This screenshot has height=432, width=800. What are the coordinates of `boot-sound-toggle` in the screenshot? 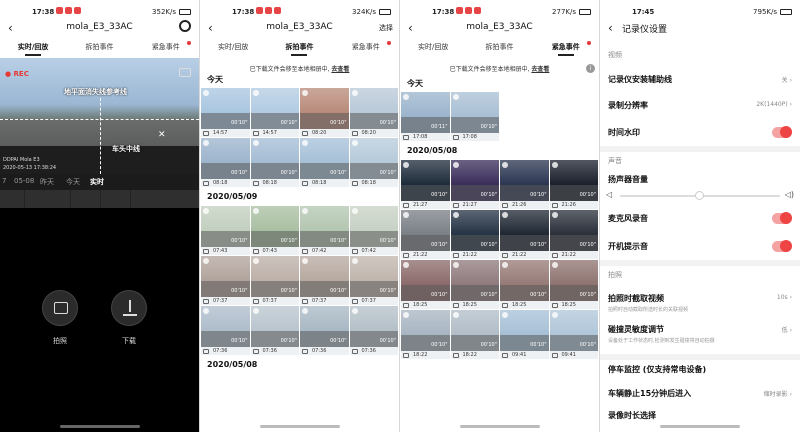 It's located at (782, 246).